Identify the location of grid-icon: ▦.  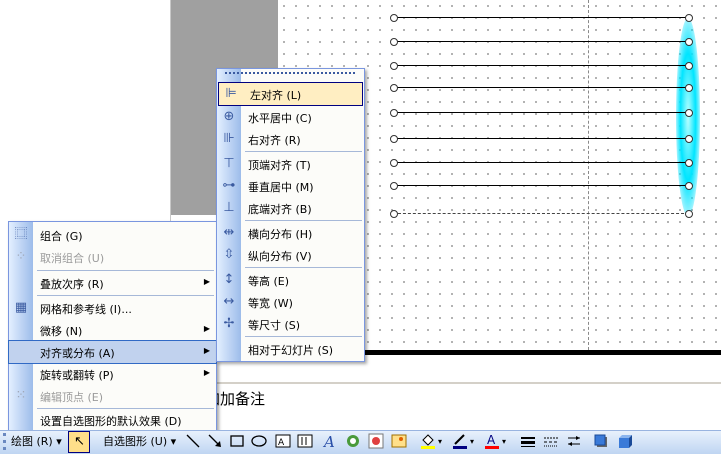
(21, 307).